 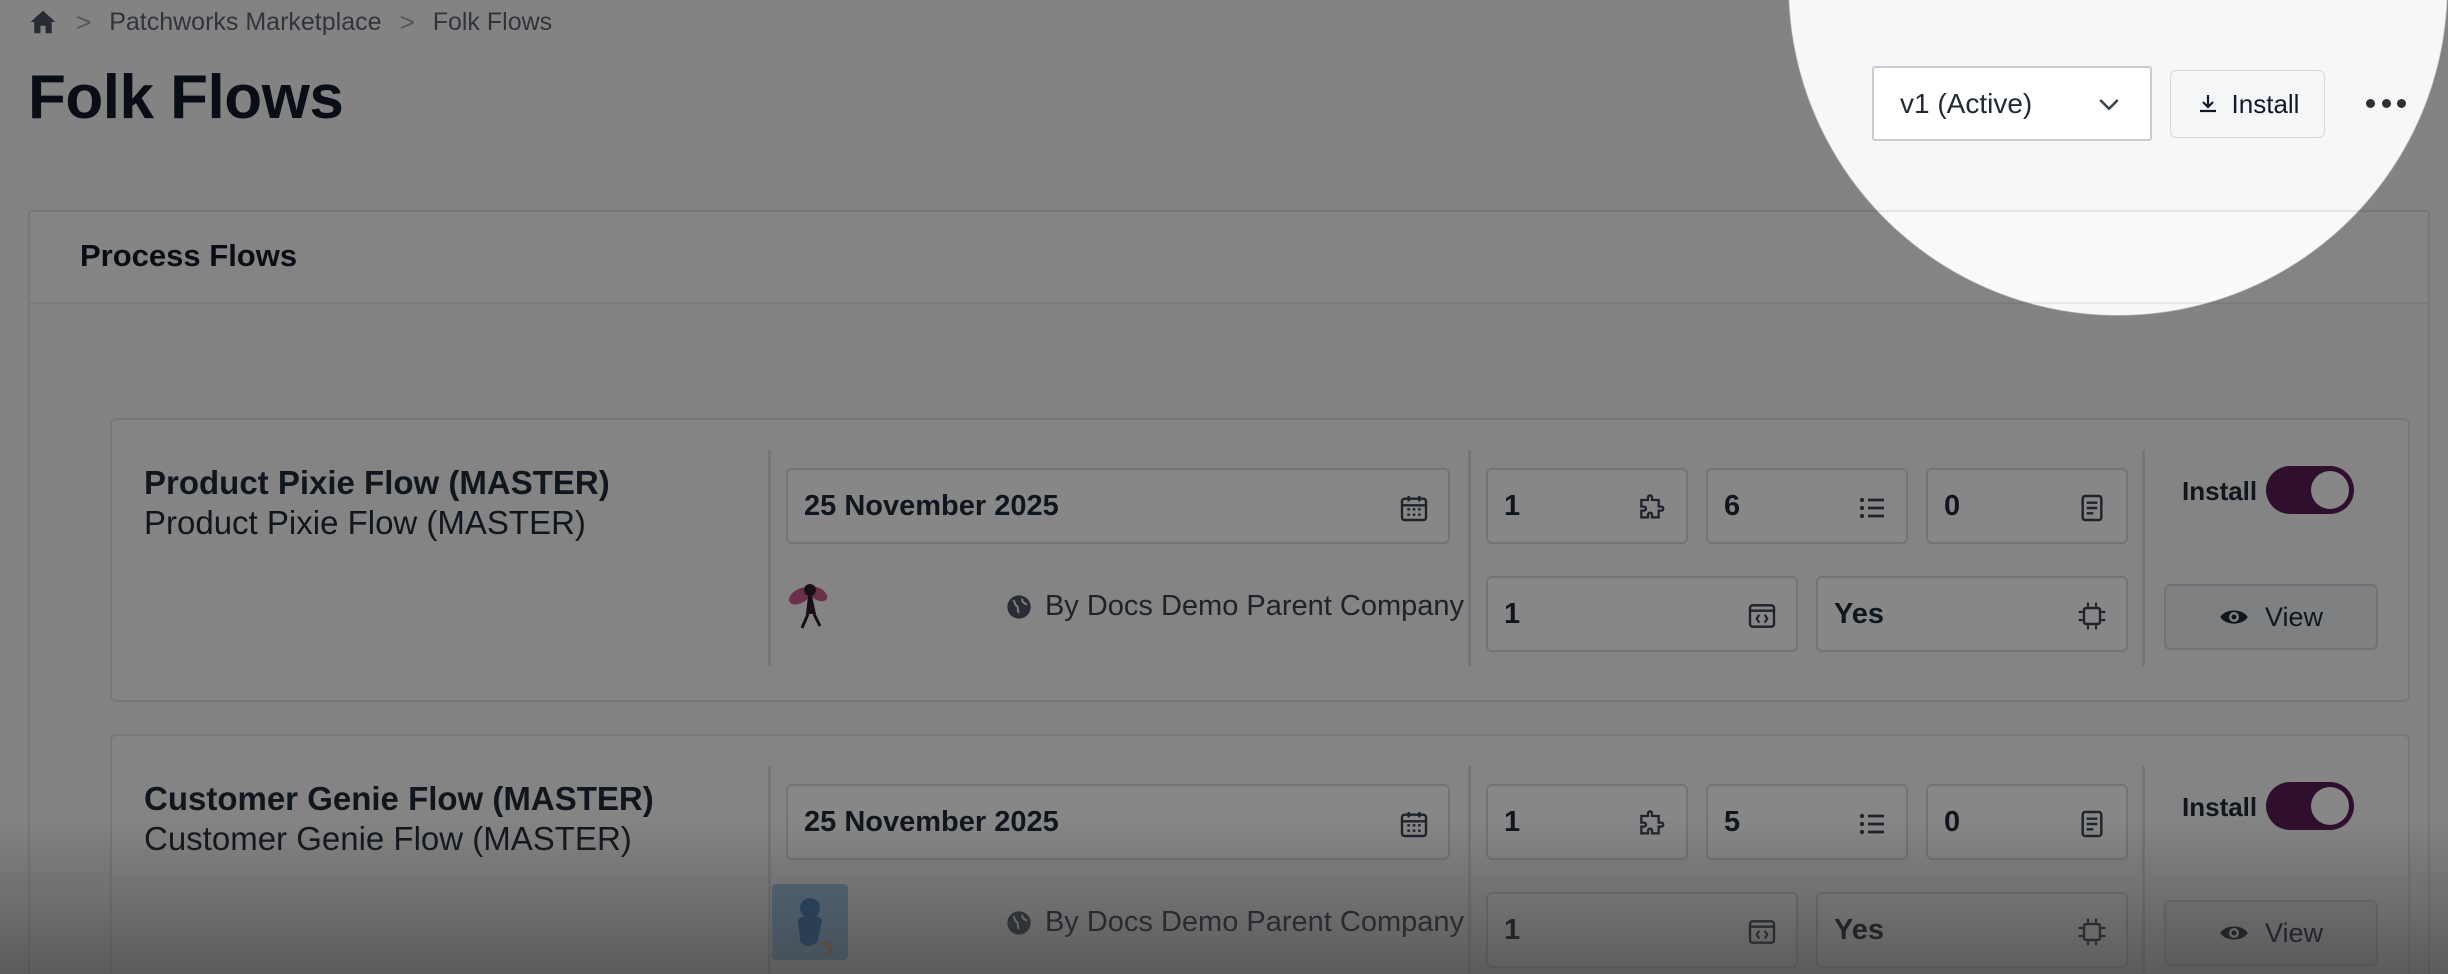 I want to click on flow-subtitle: Customer Genie Flow (MASTER), so click(x=388, y=838).